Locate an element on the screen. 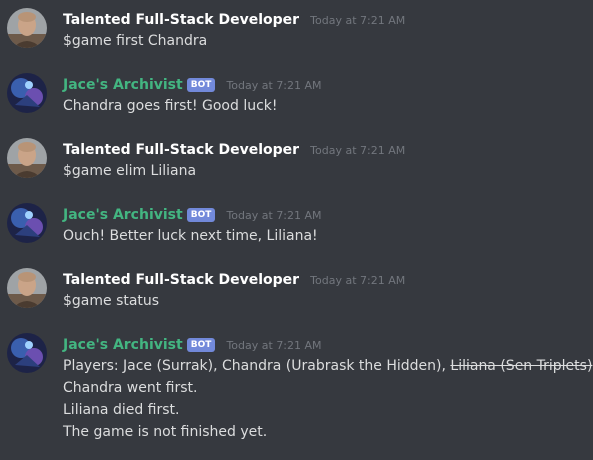  message-line: Chandra goes first! Good luck! is located at coordinates (170, 106).